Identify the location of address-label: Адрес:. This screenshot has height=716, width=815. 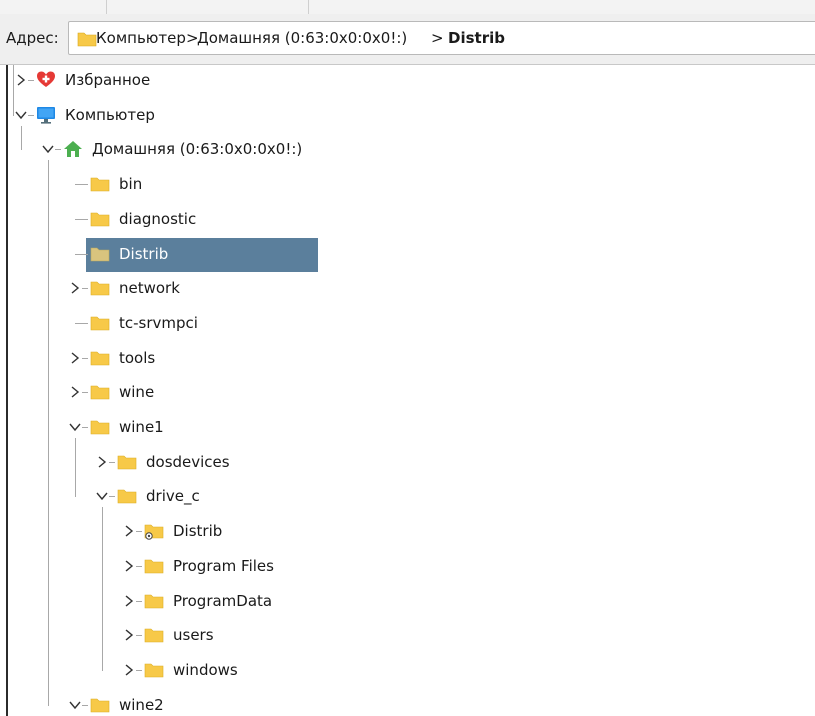
(32, 38).